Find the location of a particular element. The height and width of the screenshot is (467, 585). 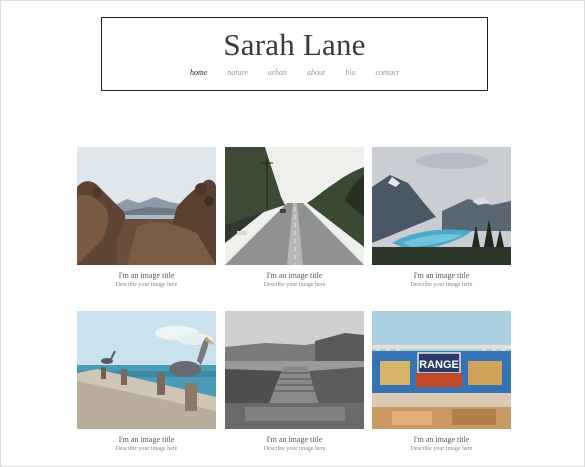

nav-item-home: home is located at coordinates (198, 72).